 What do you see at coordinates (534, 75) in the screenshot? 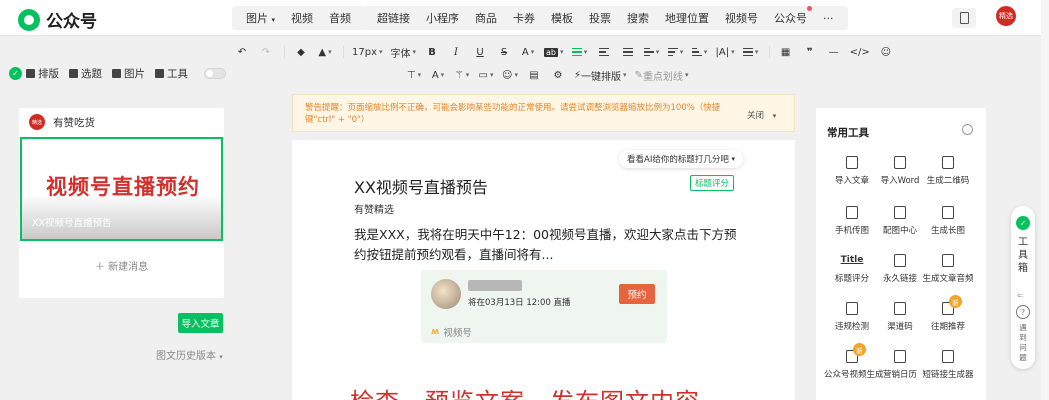
I see `template-icon: ▤` at bounding box center [534, 75].